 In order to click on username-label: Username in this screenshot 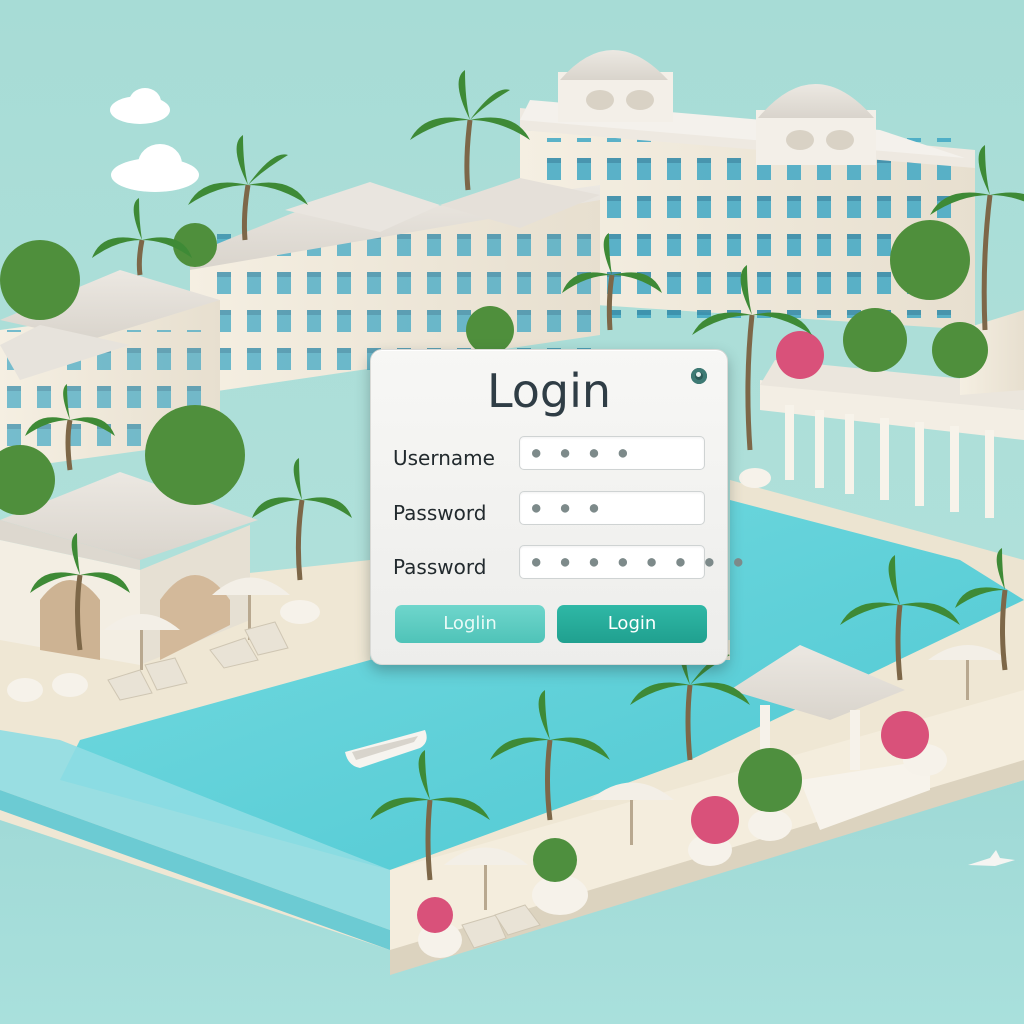, I will do `click(444, 458)`.